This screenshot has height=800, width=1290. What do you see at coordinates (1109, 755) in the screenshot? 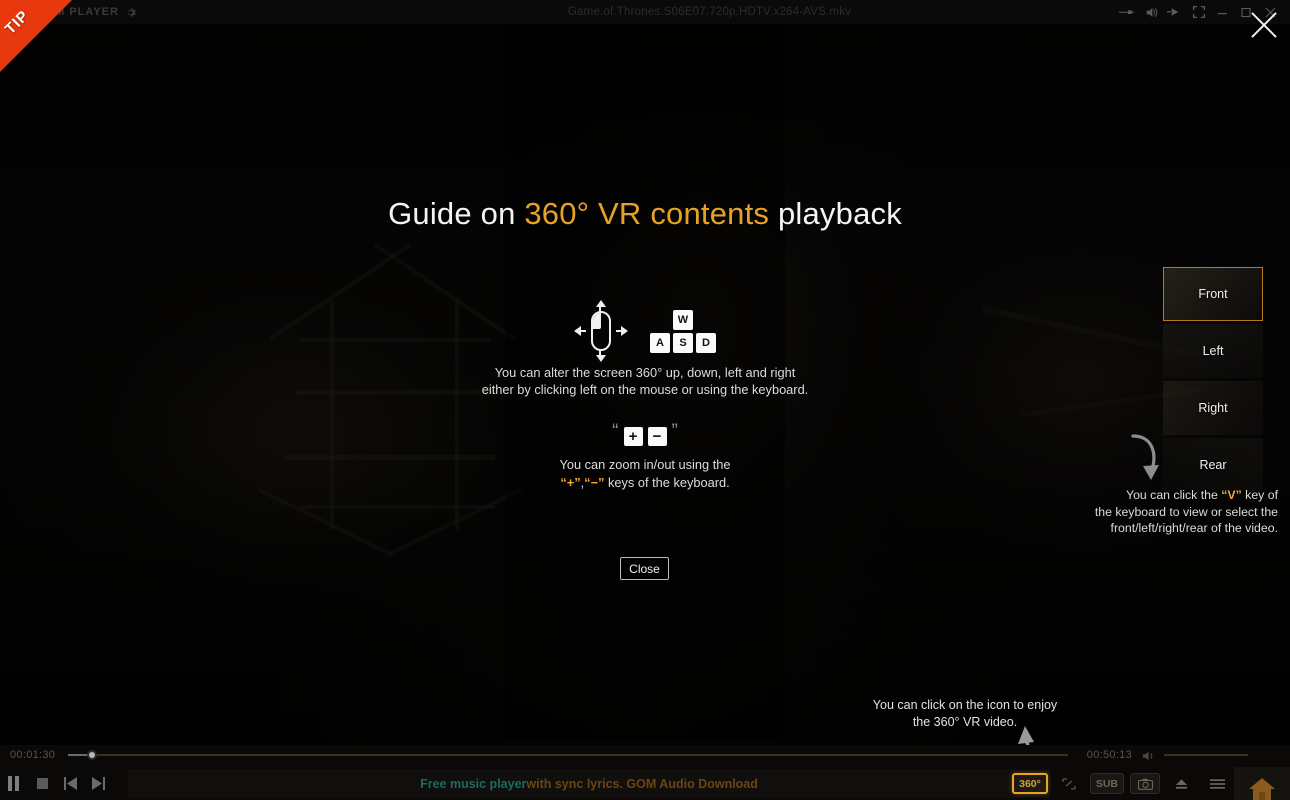
I see `duration-label: 00:50:13` at bounding box center [1109, 755].